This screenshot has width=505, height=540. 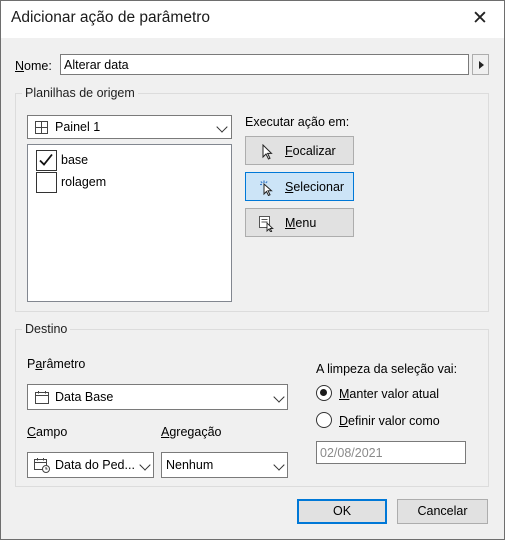 I want to click on hover-label-rest: ocalizar, so click(x=314, y=151).